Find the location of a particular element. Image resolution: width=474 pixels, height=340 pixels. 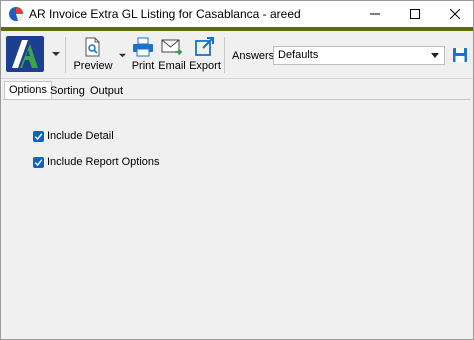

preview-icon is located at coordinates (92, 47).